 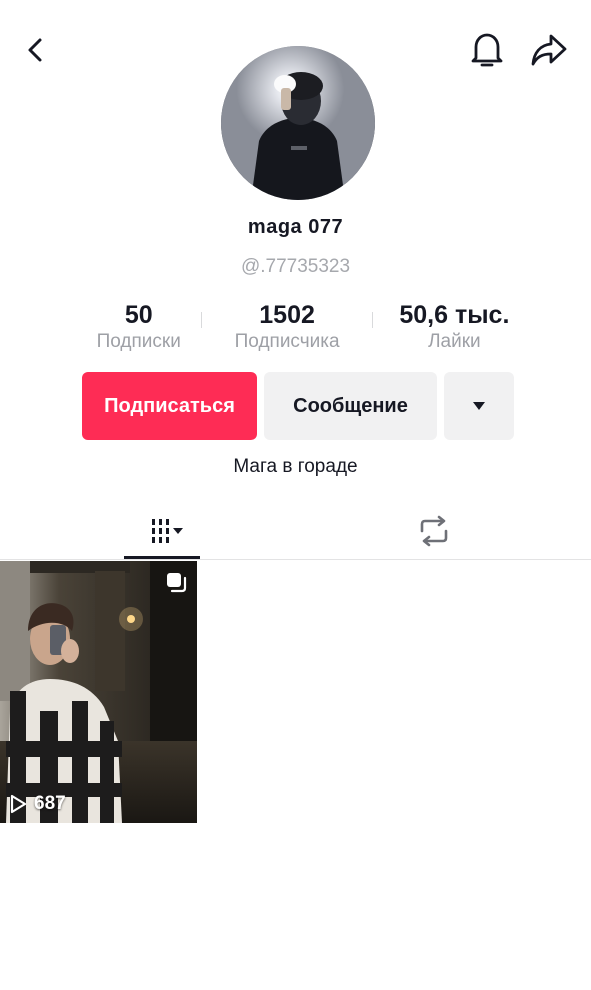 What do you see at coordinates (295, 466) in the screenshot?
I see `profile-bio: Мага в гораде` at bounding box center [295, 466].